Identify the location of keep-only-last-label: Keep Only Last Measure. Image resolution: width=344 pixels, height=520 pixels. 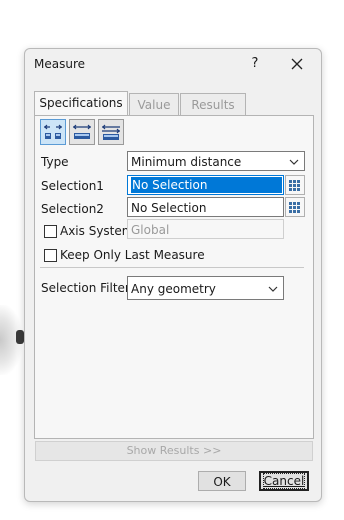
(132, 255).